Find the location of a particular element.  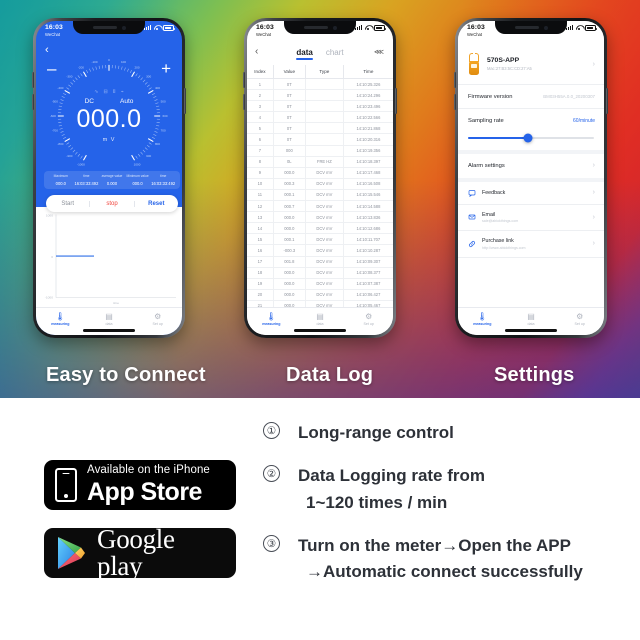

table-row: 5 0T 14:10:21.868 is located at coordinates (320, 128).